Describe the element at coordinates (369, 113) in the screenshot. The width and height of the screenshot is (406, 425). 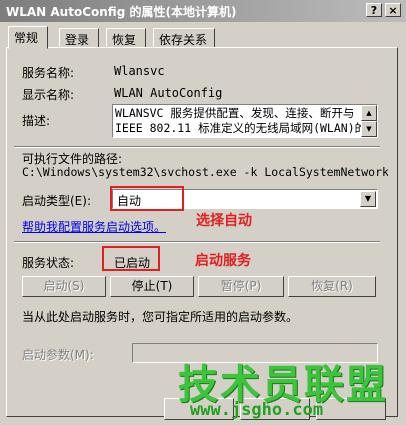
I see `scroll-up-icon: ▲` at that location.